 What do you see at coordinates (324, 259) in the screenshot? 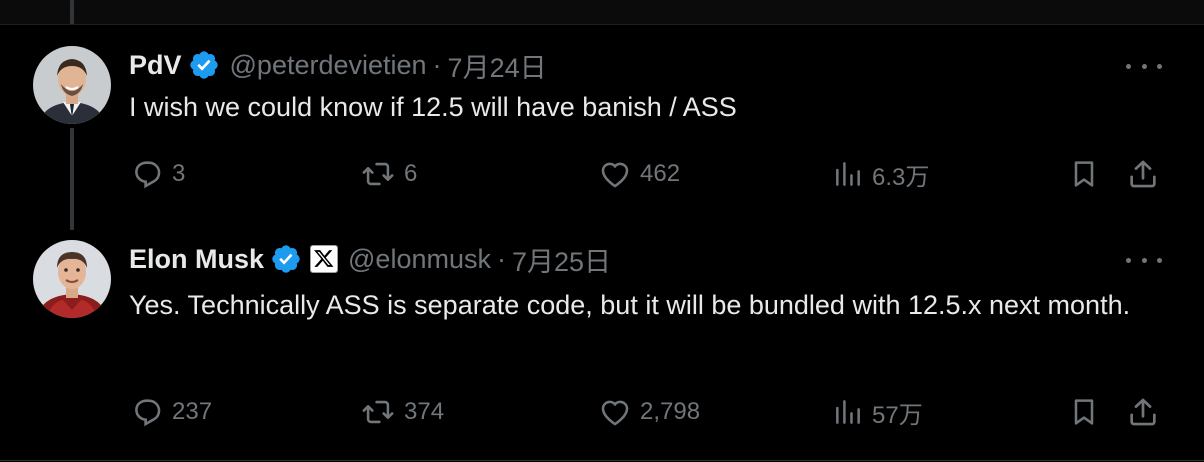
I see `x-logo-icon` at bounding box center [324, 259].